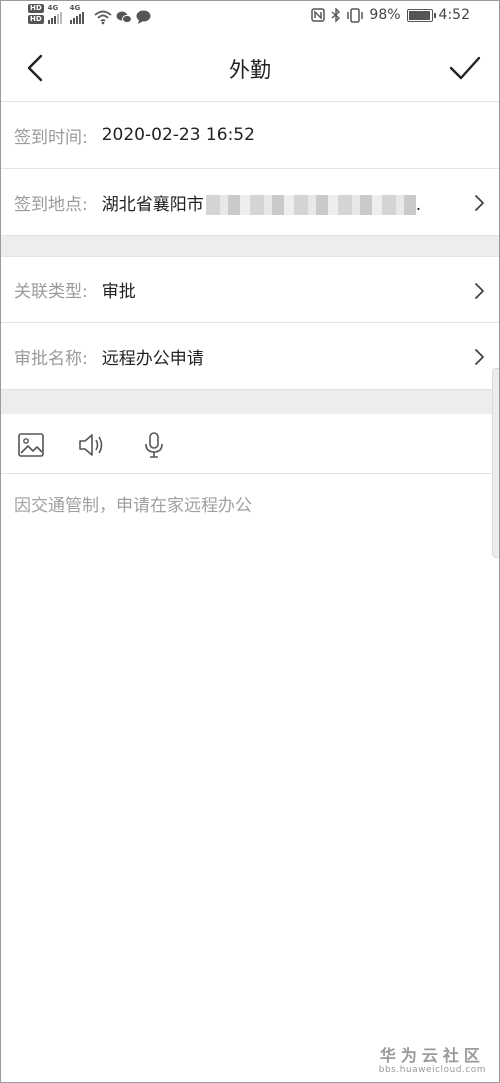 The width and height of the screenshot is (500, 1083). Describe the element at coordinates (250, 289) in the screenshot. I see `relation-type-row: 关联类型: 审批` at that location.